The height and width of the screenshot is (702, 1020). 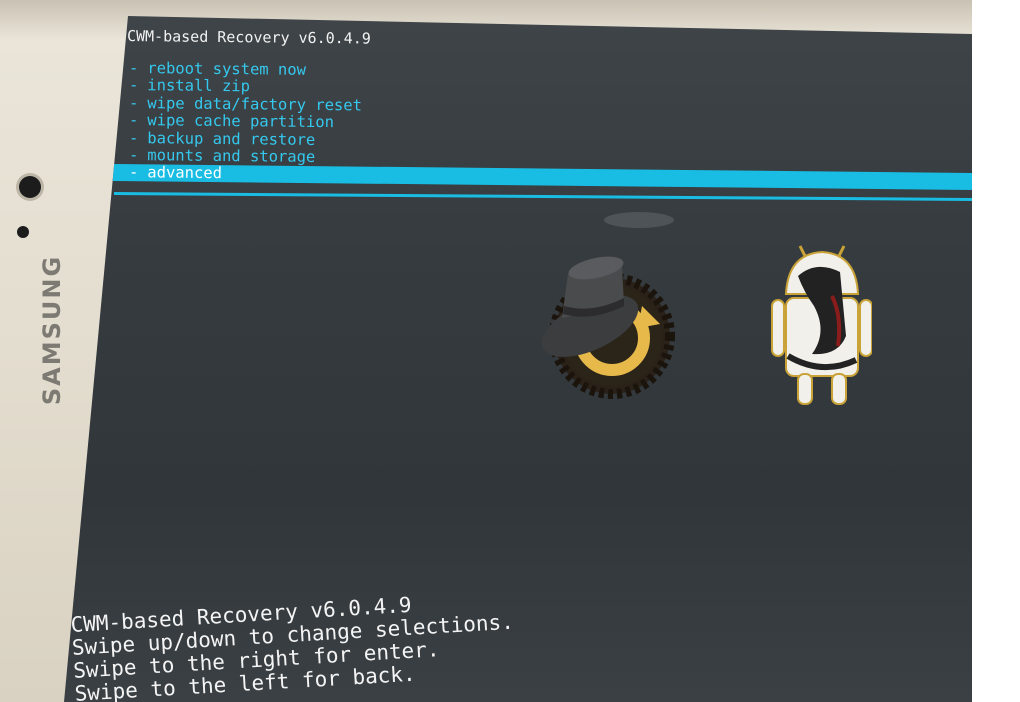 I want to click on menu-item-label: advanced, so click(x=185, y=173).